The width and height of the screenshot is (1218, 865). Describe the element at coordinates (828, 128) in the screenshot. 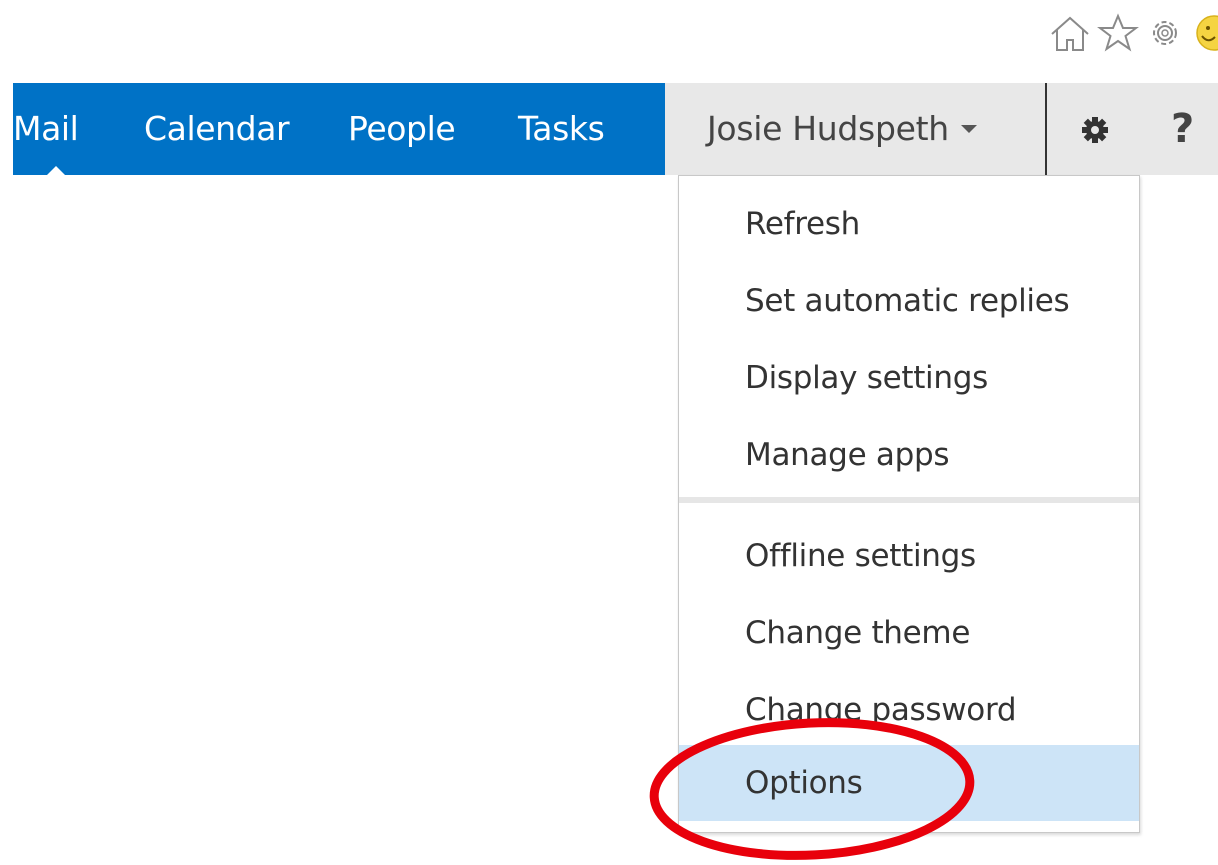

I see `user-name: Josie Hudspeth` at that location.